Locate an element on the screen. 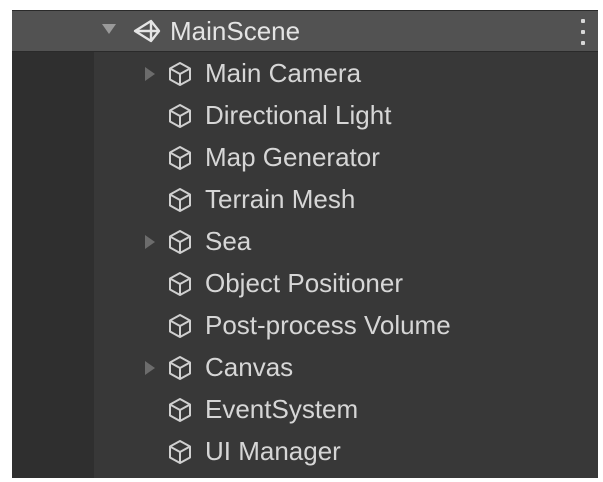 The height and width of the screenshot is (482, 603). scene-header-row: MainScene is located at coordinates (305, 31).